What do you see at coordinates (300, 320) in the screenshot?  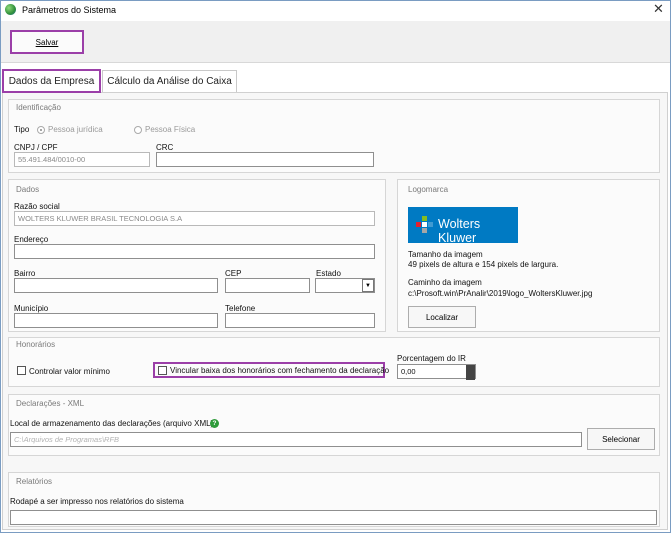 I see `telefone-field` at bounding box center [300, 320].